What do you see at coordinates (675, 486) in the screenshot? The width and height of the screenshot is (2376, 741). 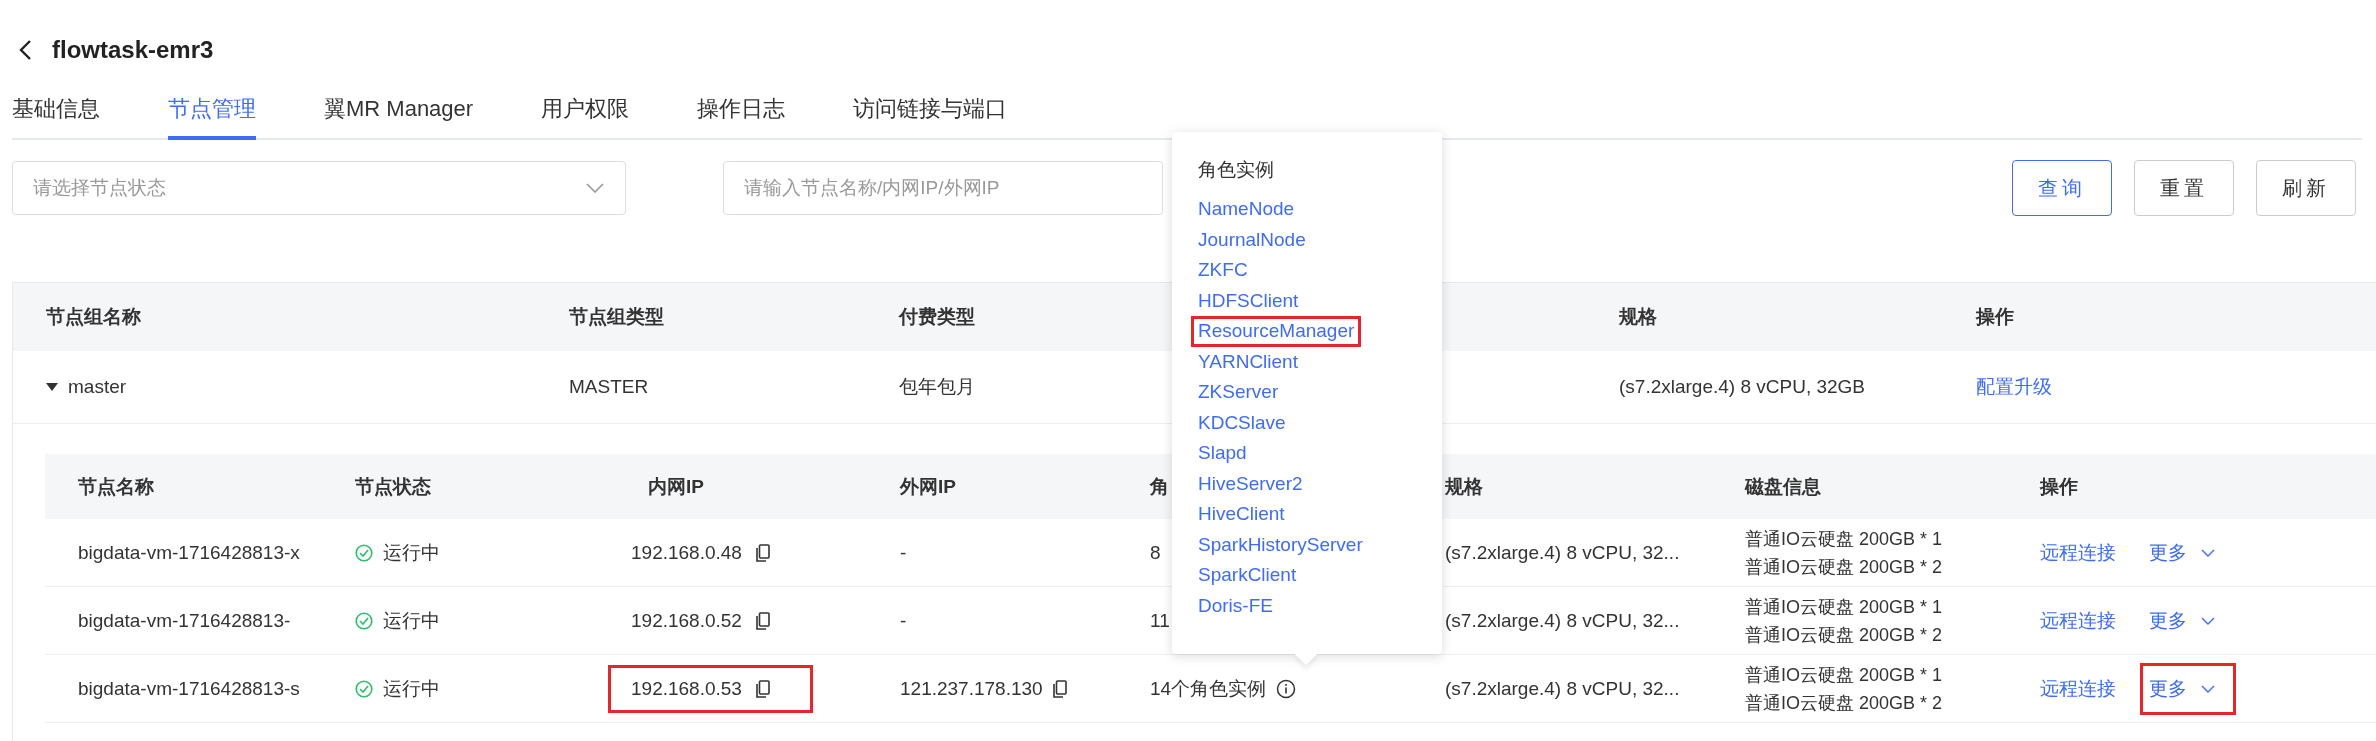 I see `column-header: 内网IP` at bounding box center [675, 486].